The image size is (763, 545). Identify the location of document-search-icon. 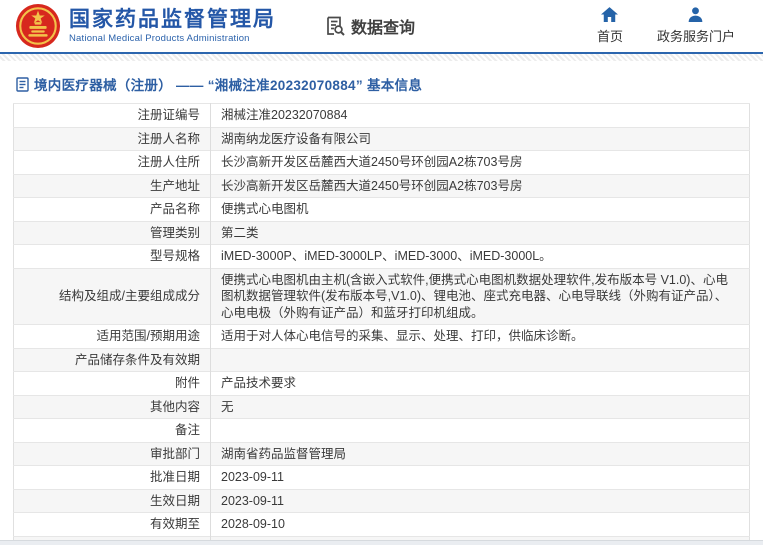
(335, 26).